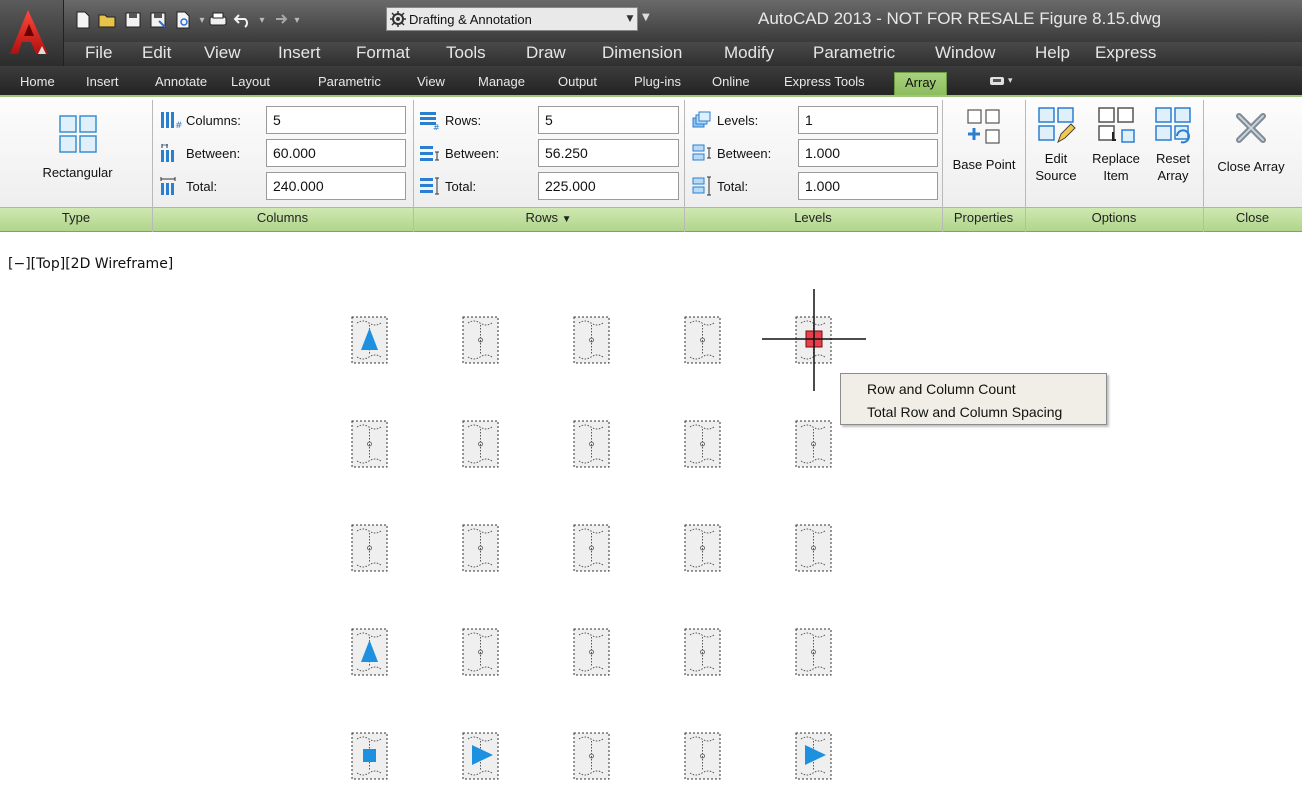  What do you see at coordinates (181, 81) in the screenshot?
I see `tab-annotate: Annotate` at bounding box center [181, 81].